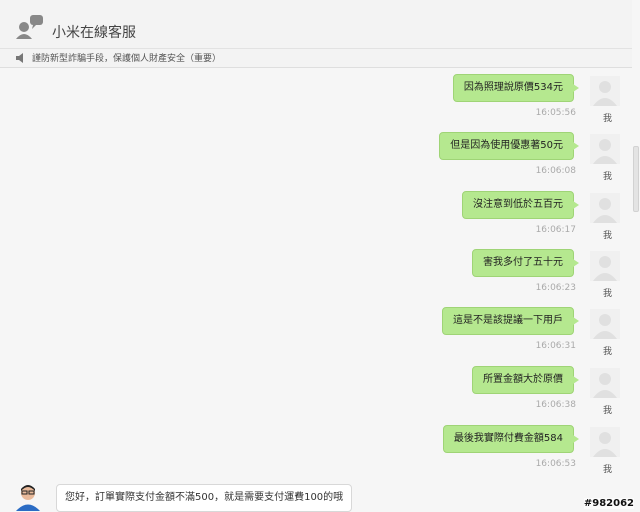  Describe the element at coordinates (316, 389) in the screenshot. I see `chat-message: 所置金額大於原價 16:06:38 我` at that location.